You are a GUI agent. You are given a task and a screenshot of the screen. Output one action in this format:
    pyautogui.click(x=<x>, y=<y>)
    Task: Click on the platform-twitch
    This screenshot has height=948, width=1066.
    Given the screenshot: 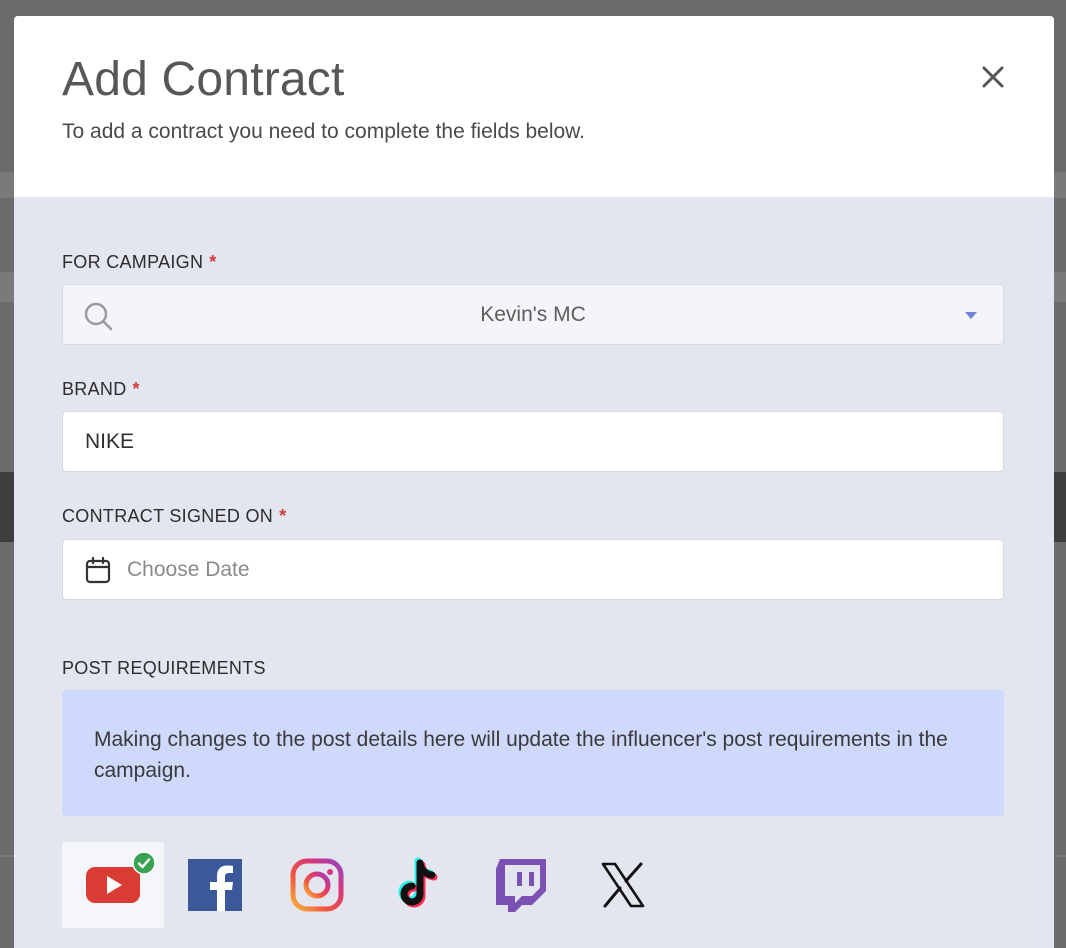 What is the action you would take?
    pyautogui.click(x=521, y=885)
    